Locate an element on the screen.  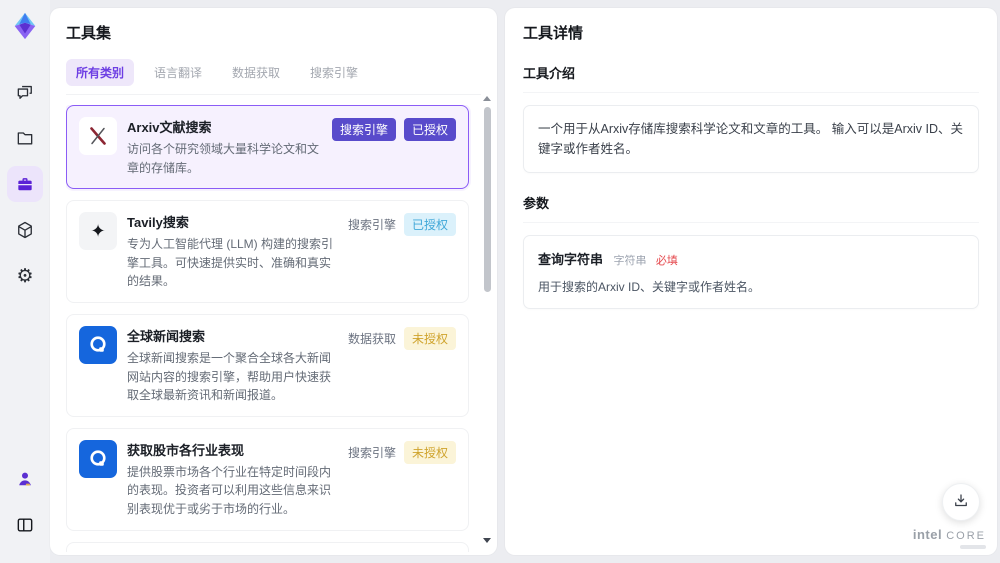
category-tab: 搜索引擎 is located at coordinates (334, 72).